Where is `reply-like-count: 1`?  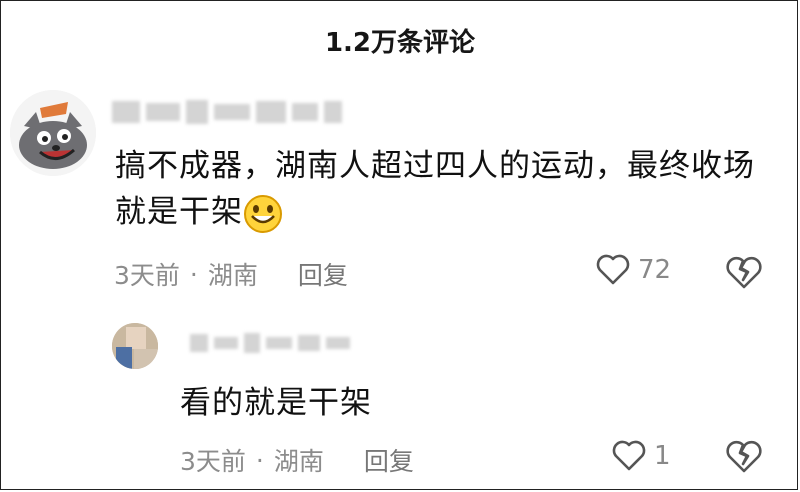 reply-like-count: 1 is located at coordinates (662, 456).